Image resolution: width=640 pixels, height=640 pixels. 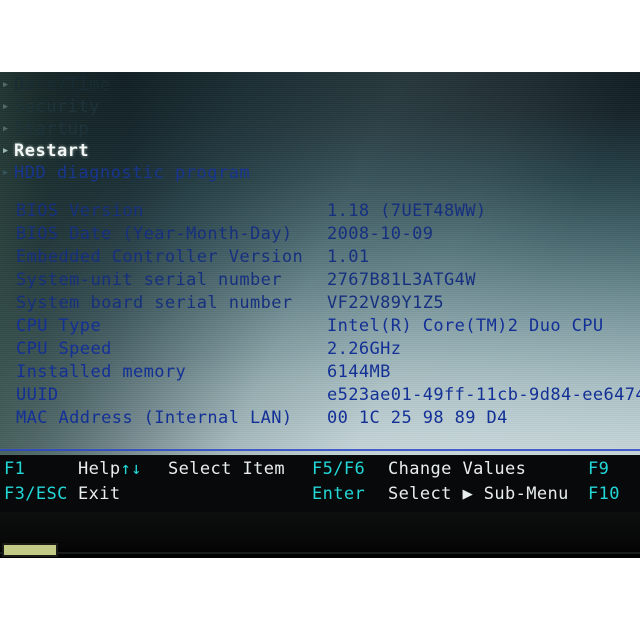 I want to click on info-label: System-unit serial number, so click(x=149, y=280).